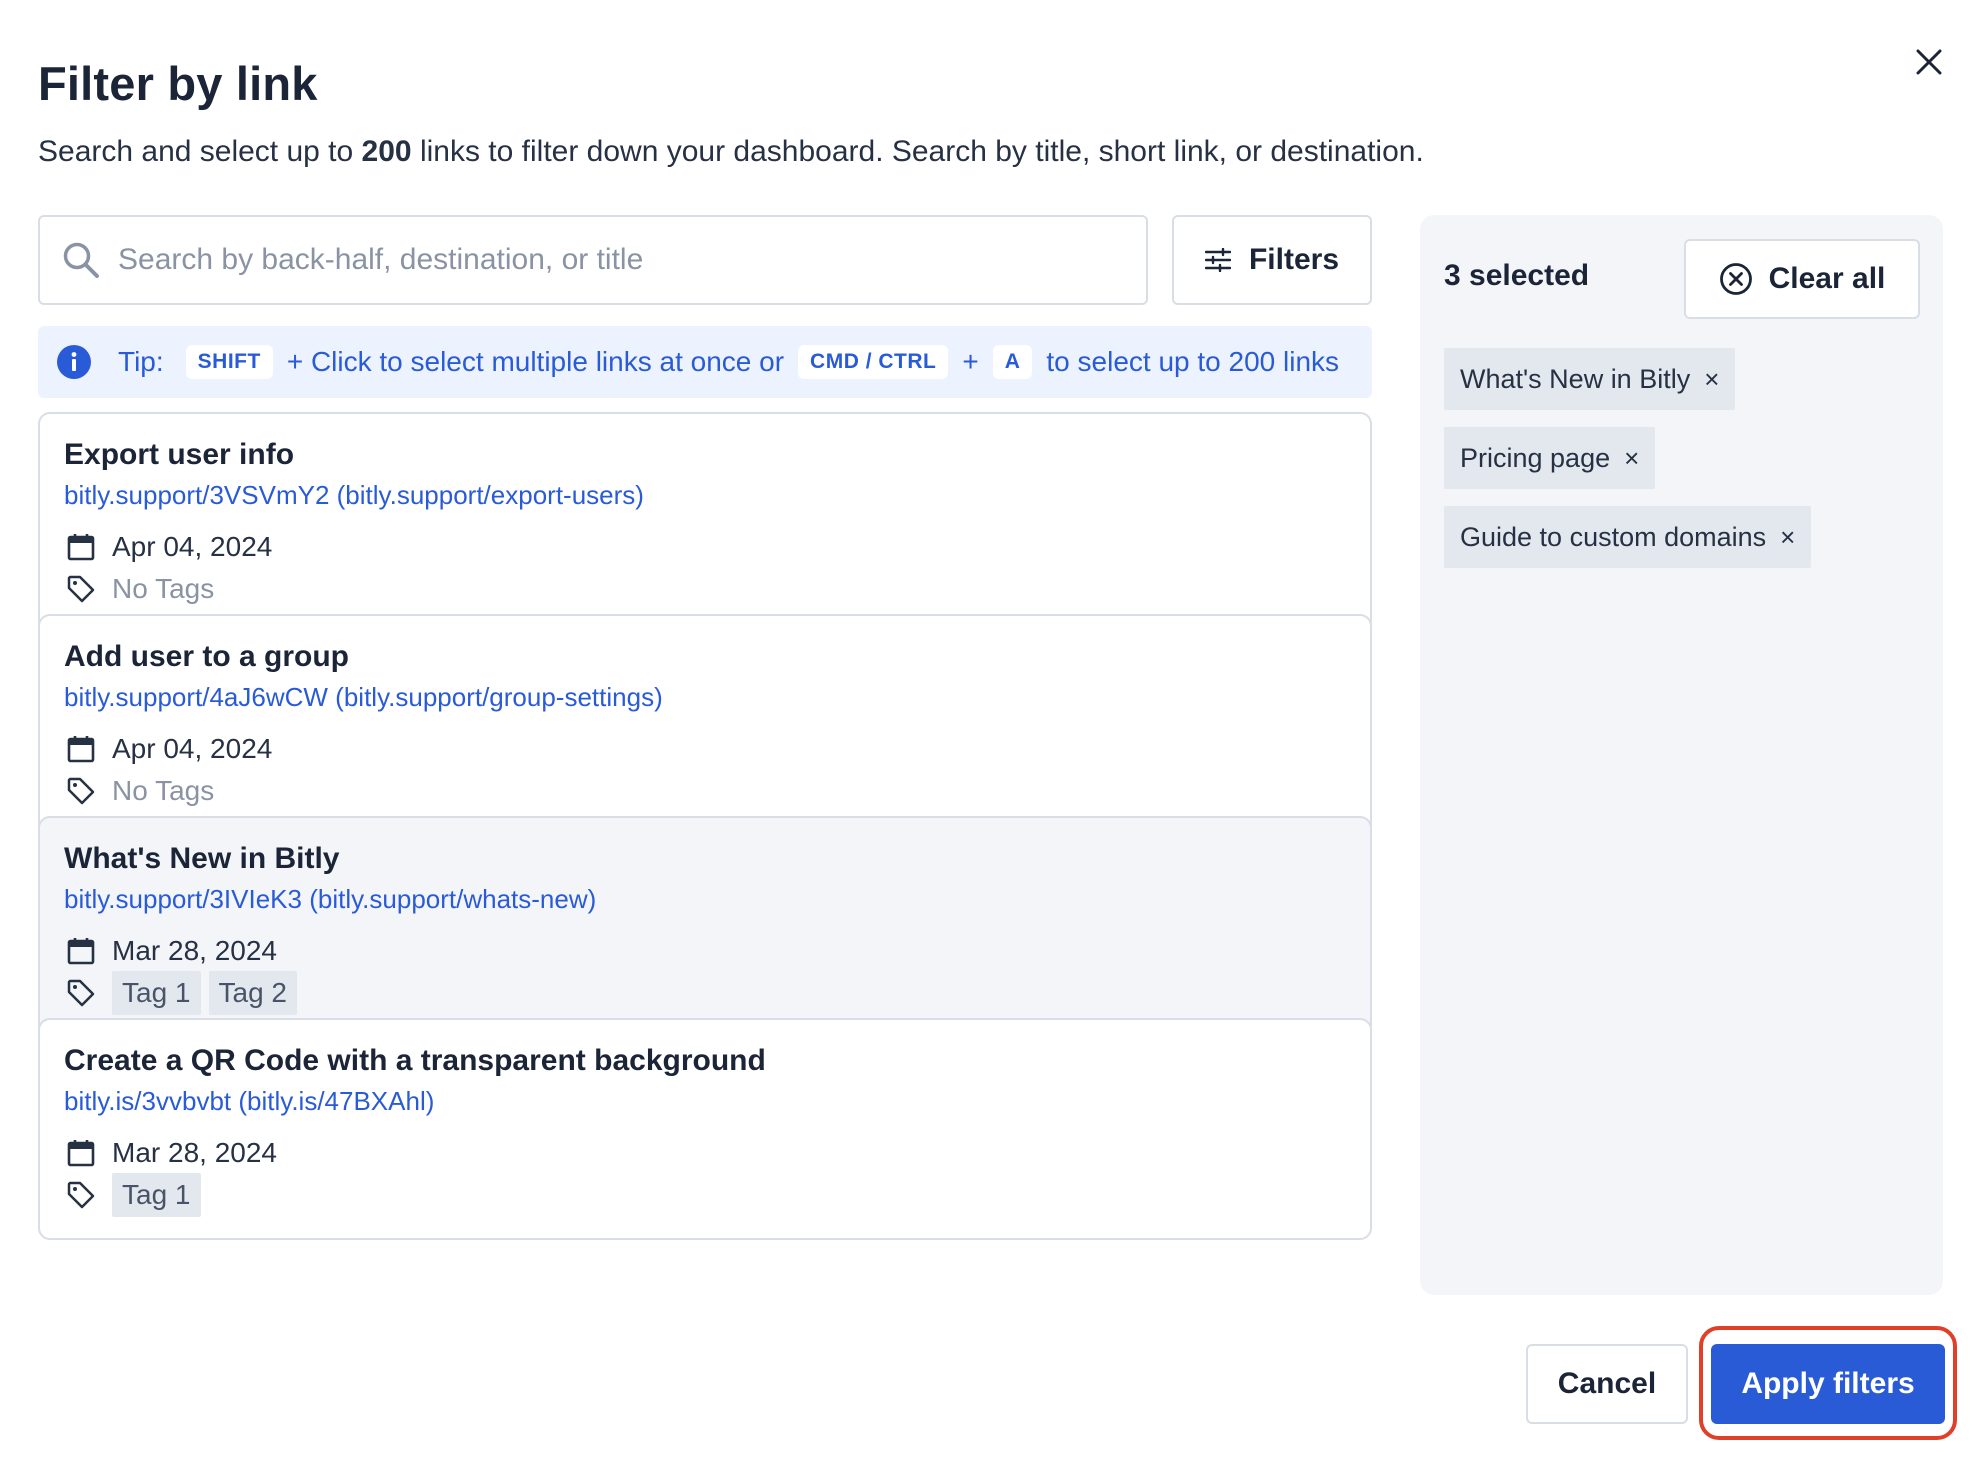  I want to click on close-icon, so click(1929, 62).